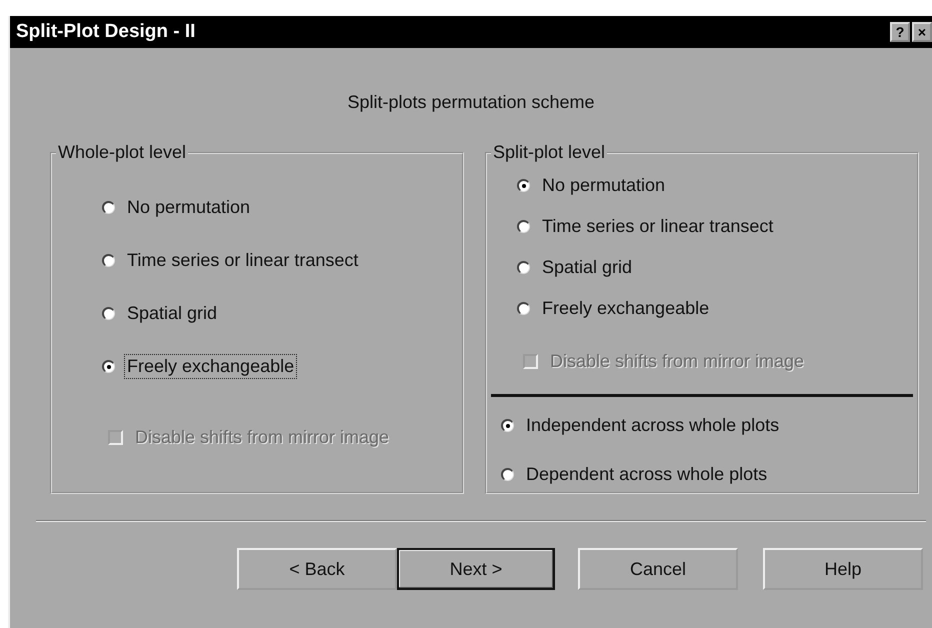 Image resolution: width=932 pixels, height=628 pixels. I want to click on radio-label: Independent across whole plots, so click(652, 425).